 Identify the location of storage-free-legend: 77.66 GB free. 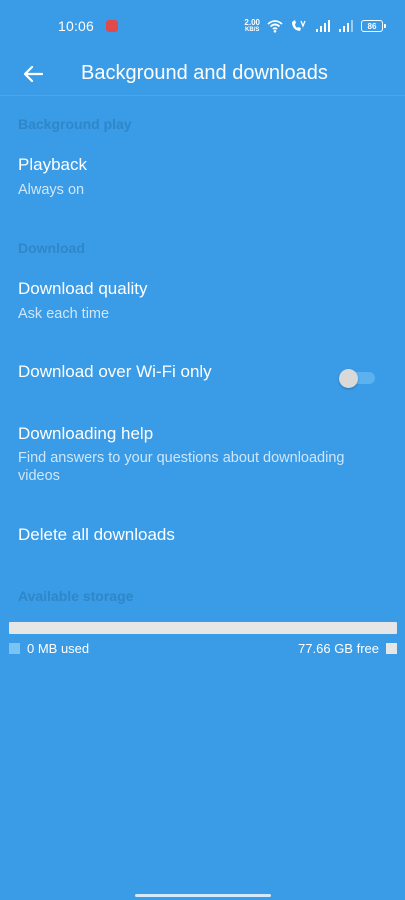
(347, 648).